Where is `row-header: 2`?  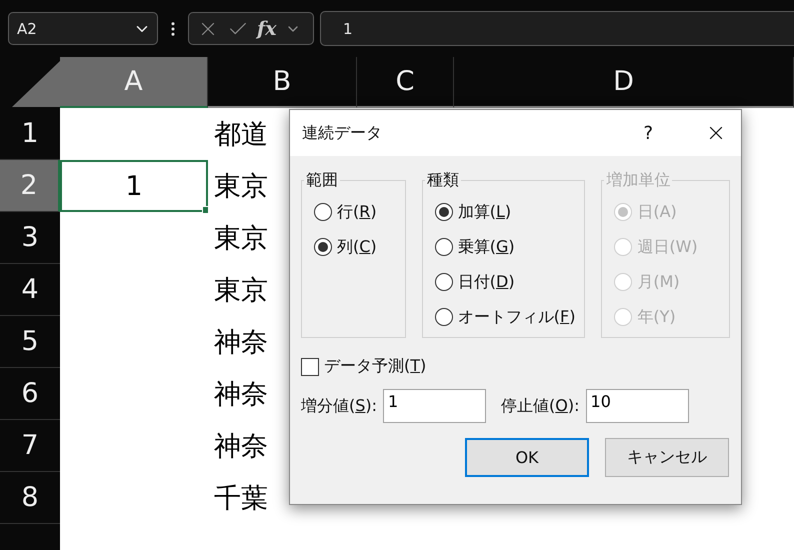 row-header: 2 is located at coordinates (30, 186).